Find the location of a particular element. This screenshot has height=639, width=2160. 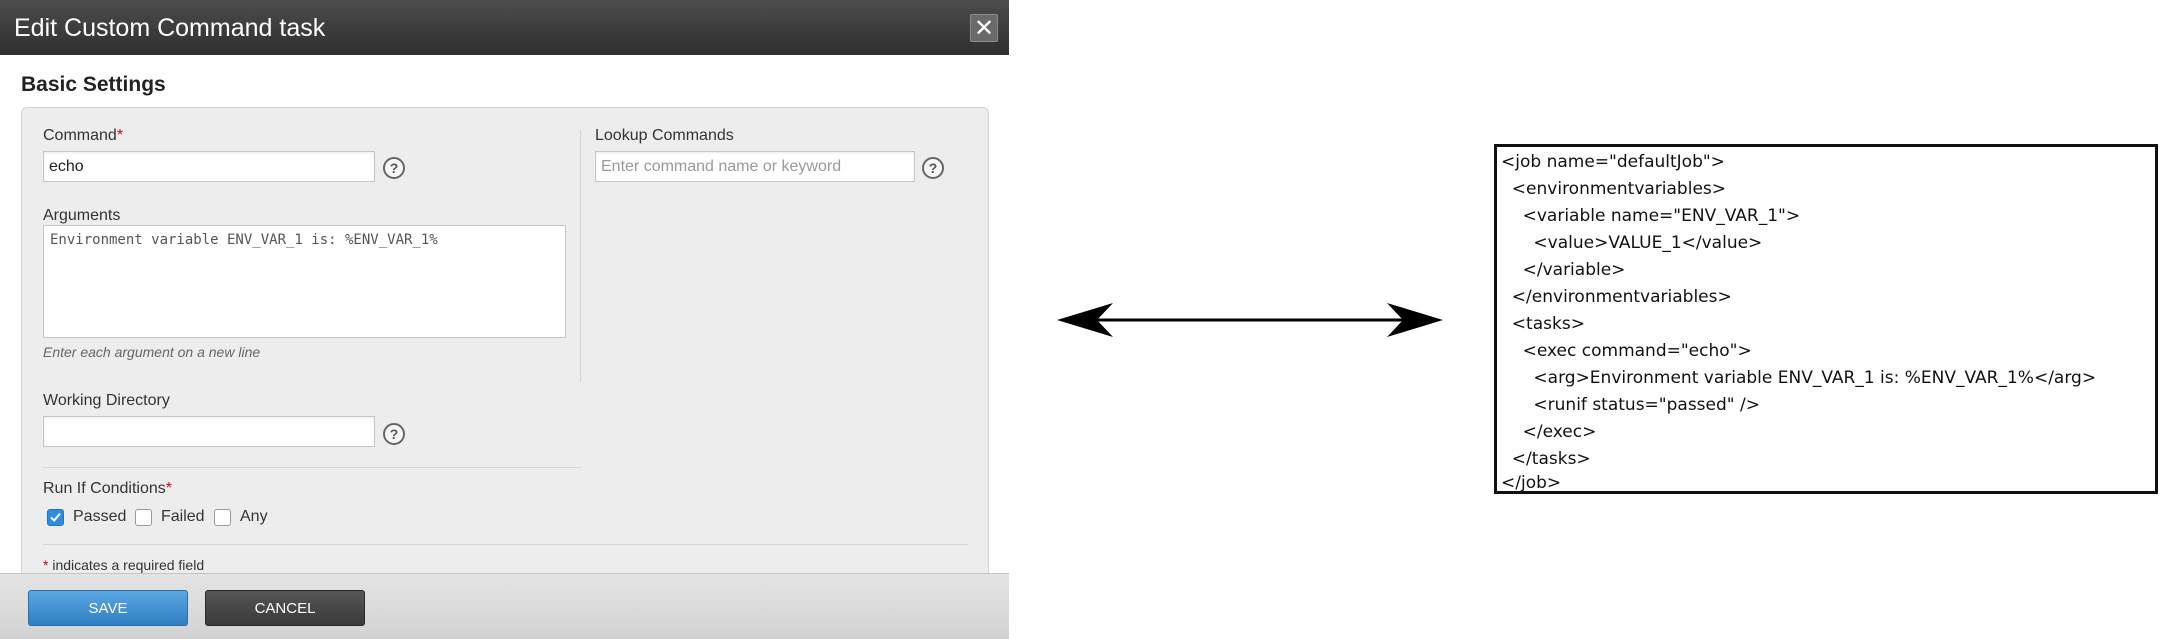

xml-line: <value>VALUE_1</value> is located at coordinates (1632, 243).